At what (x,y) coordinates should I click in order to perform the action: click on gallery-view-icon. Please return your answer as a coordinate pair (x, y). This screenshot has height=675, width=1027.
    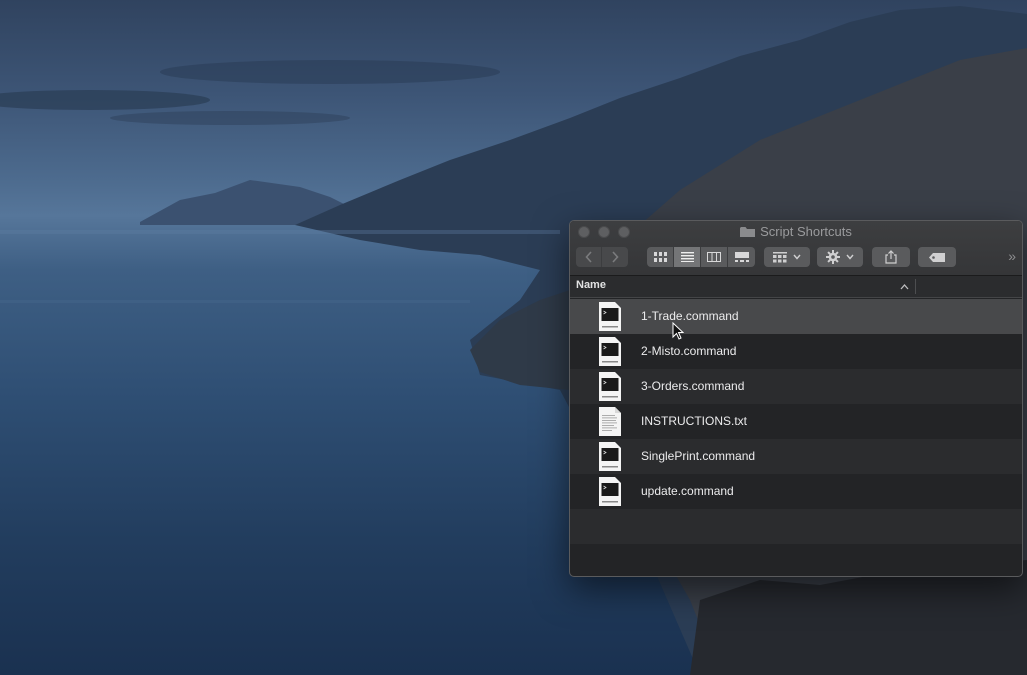
    Looking at the image, I should click on (741, 257).